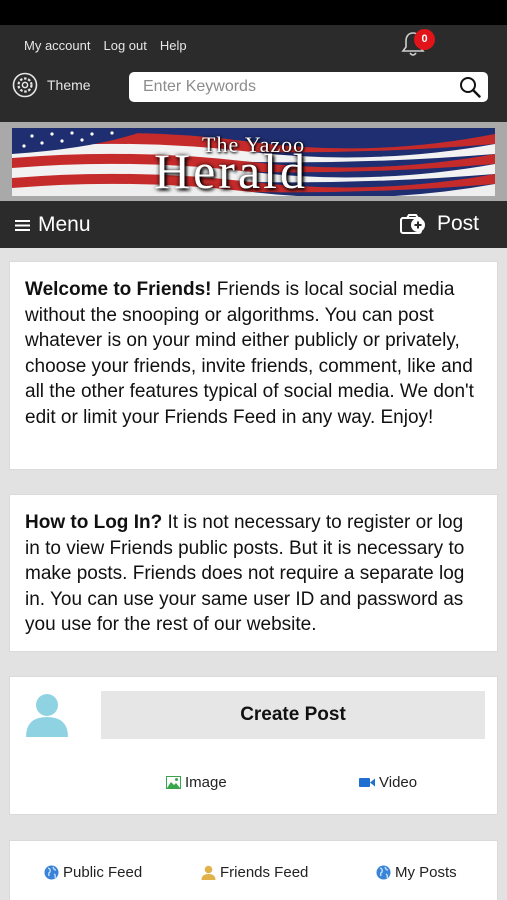 Image resolution: width=507 pixels, height=900 pixels. Describe the element at coordinates (293, 715) in the screenshot. I see `create-post-button: Create Post` at that location.